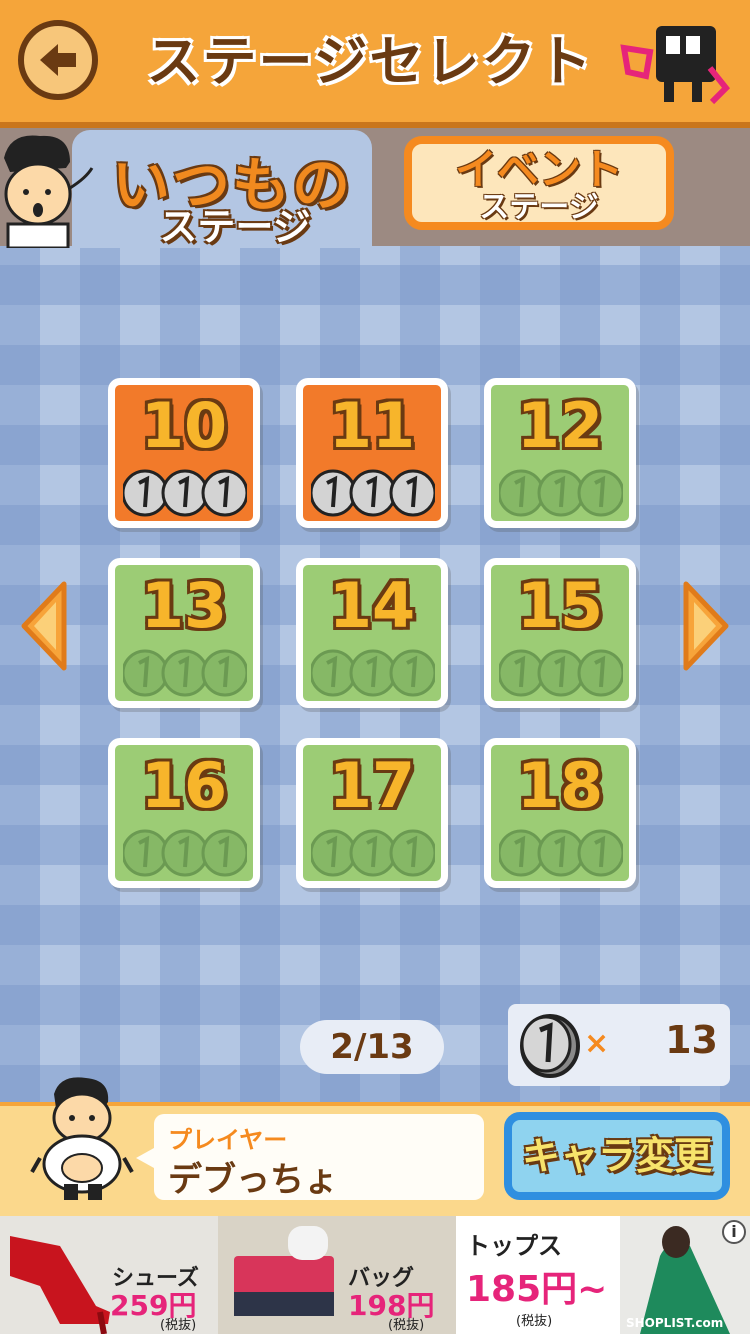 This screenshot has width=750, height=1334. I want to click on player-info-bubble: プレイヤー デブっちょ, so click(310, 1157).